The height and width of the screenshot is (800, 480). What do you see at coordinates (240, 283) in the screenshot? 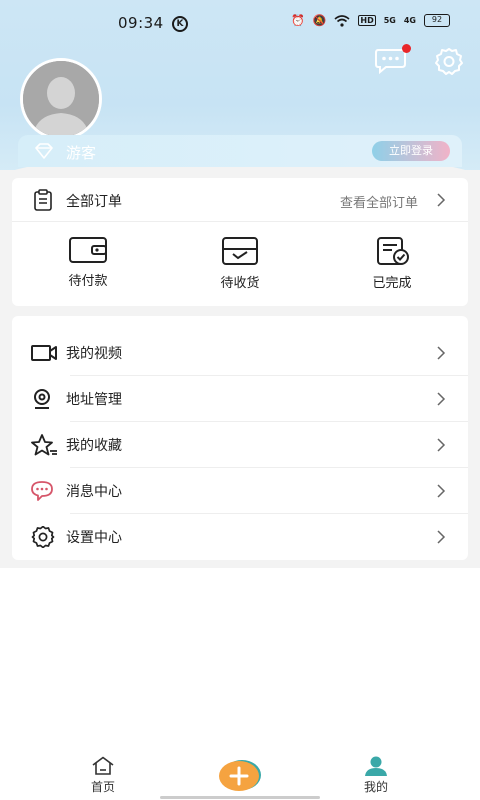
I see `order-label: 待收货` at bounding box center [240, 283].